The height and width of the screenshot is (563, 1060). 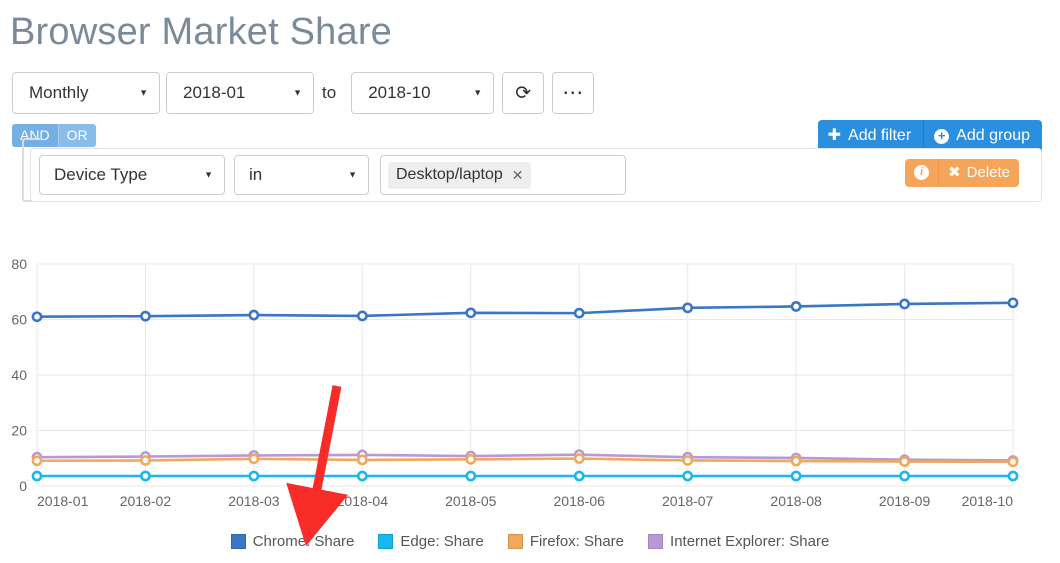 What do you see at coordinates (580, 501) in the screenshot?
I see `x-axis-tick: 2018-06` at bounding box center [580, 501].